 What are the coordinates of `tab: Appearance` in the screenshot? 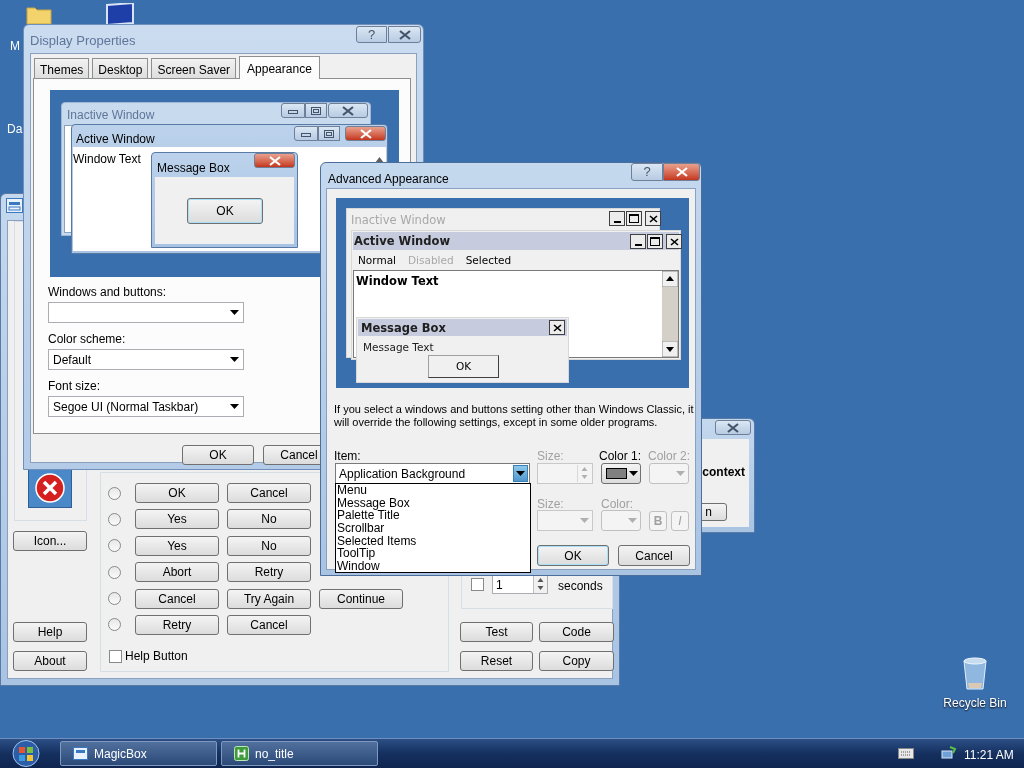 It's located at (279, 67).